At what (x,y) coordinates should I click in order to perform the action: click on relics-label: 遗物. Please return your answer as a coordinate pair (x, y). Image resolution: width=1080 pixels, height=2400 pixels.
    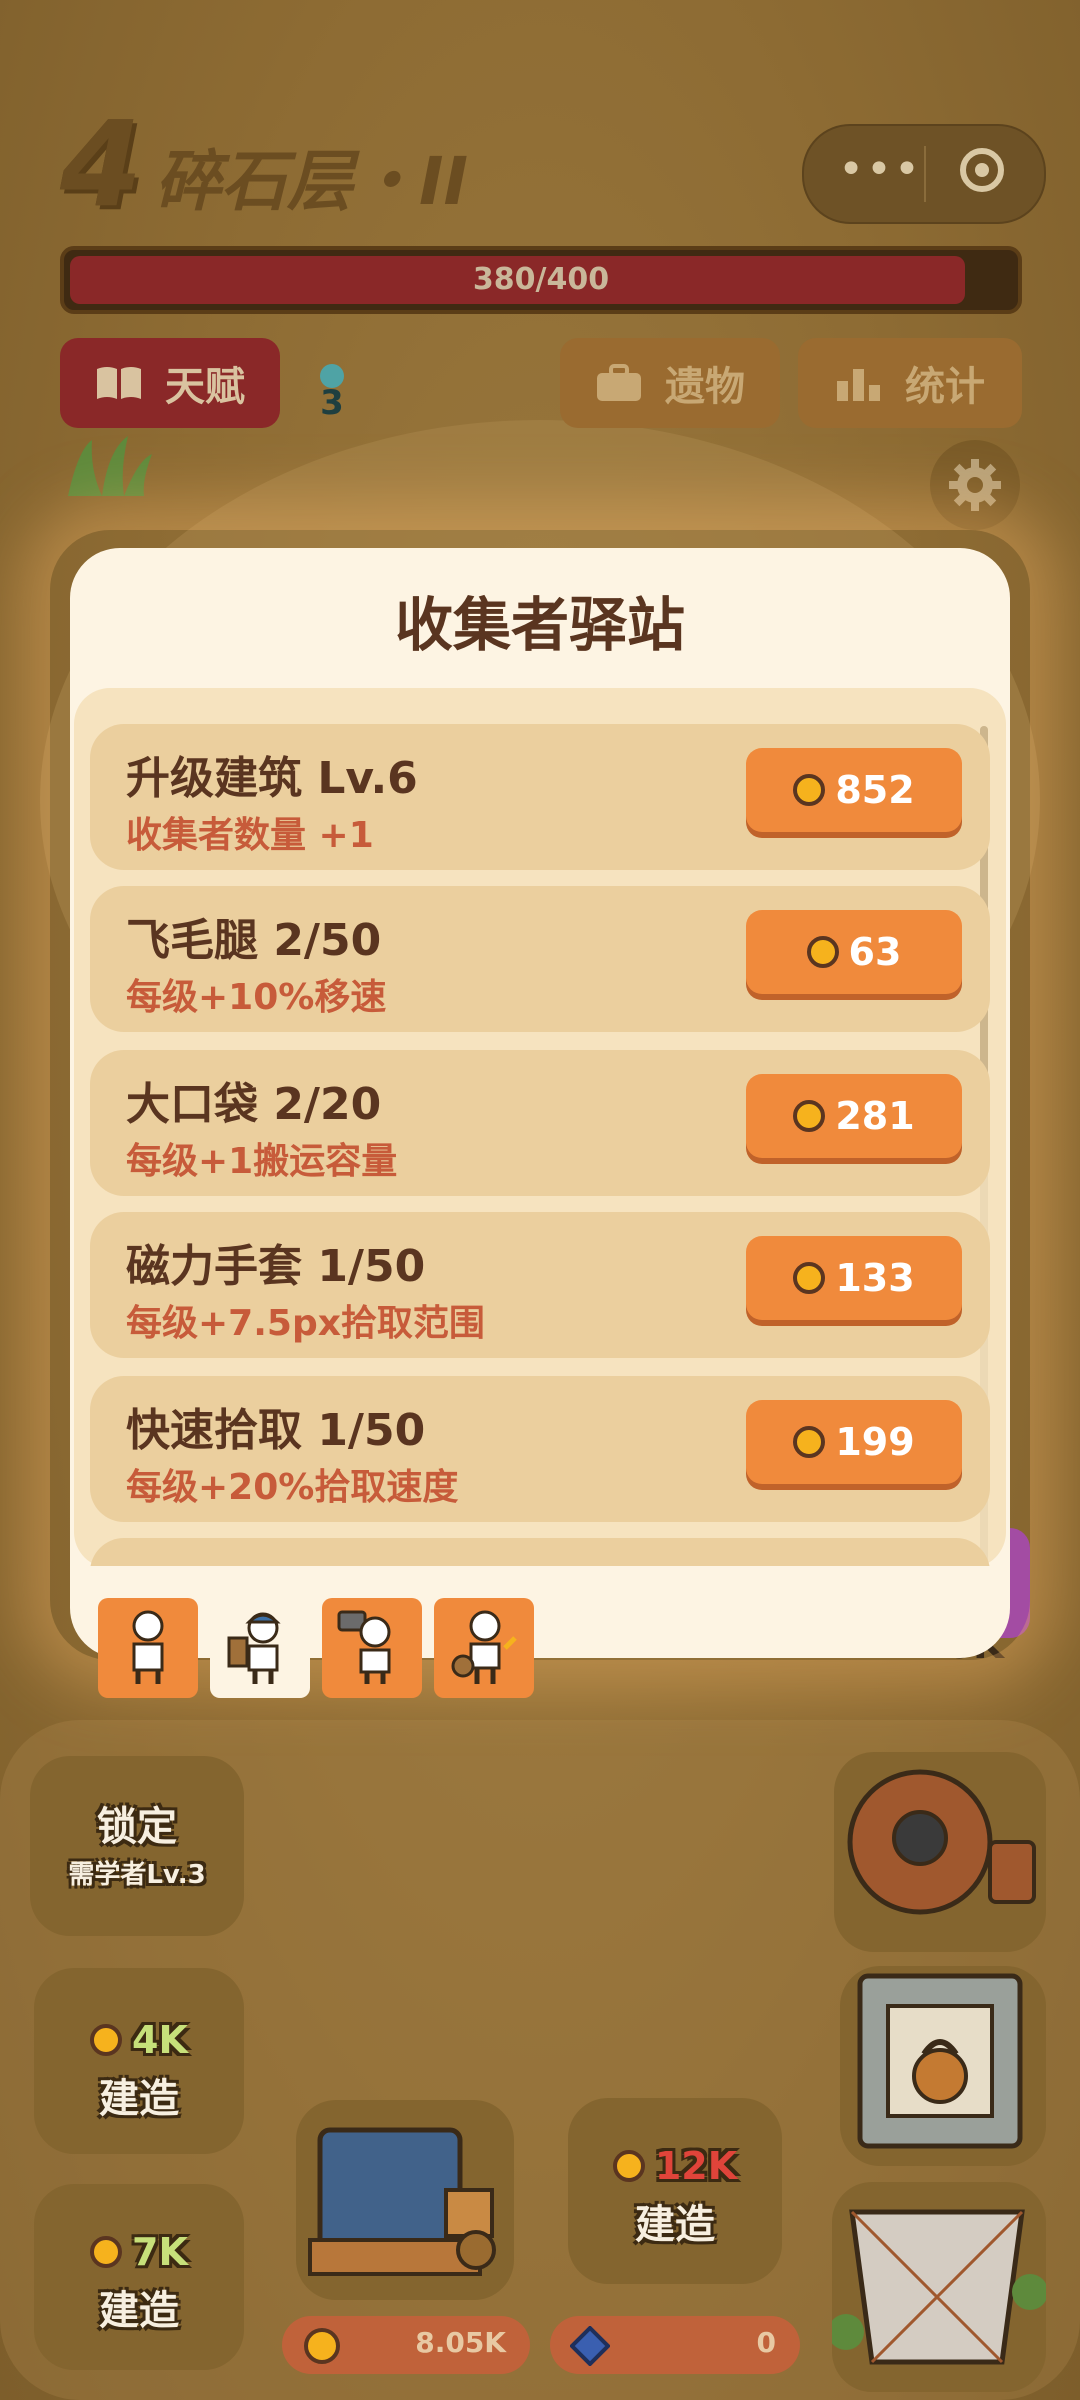
    Looking at the image, I should click on (705, 387).